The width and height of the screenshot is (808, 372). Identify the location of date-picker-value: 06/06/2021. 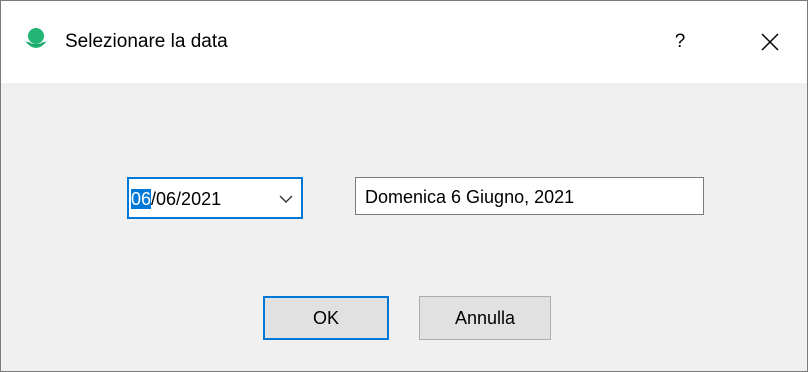
(176, 199).